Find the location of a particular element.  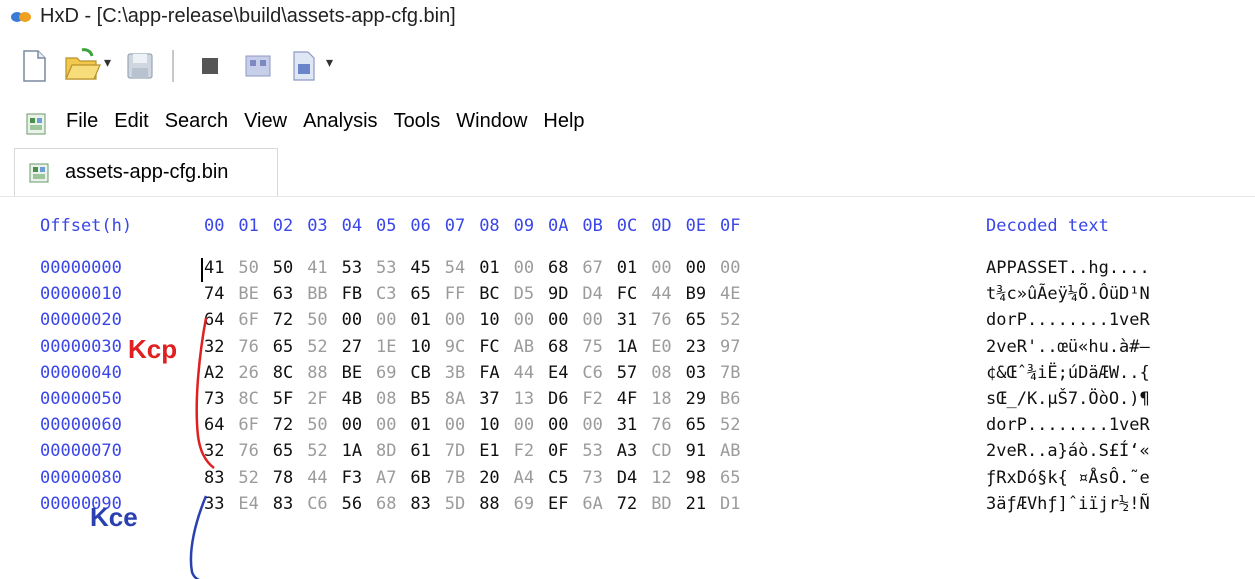

open-dropdown-arrow: ▾ is located at coordinates (107, 62).